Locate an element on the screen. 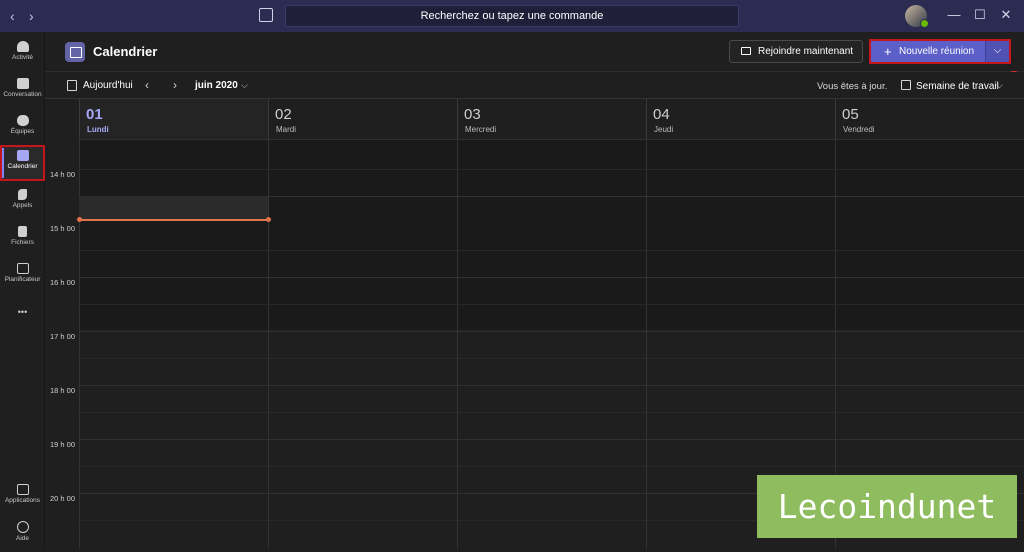 This screenshot has width=1024, height=552. search-input: Recherchez ou tapez une commande is located at coordinates (512, 16).